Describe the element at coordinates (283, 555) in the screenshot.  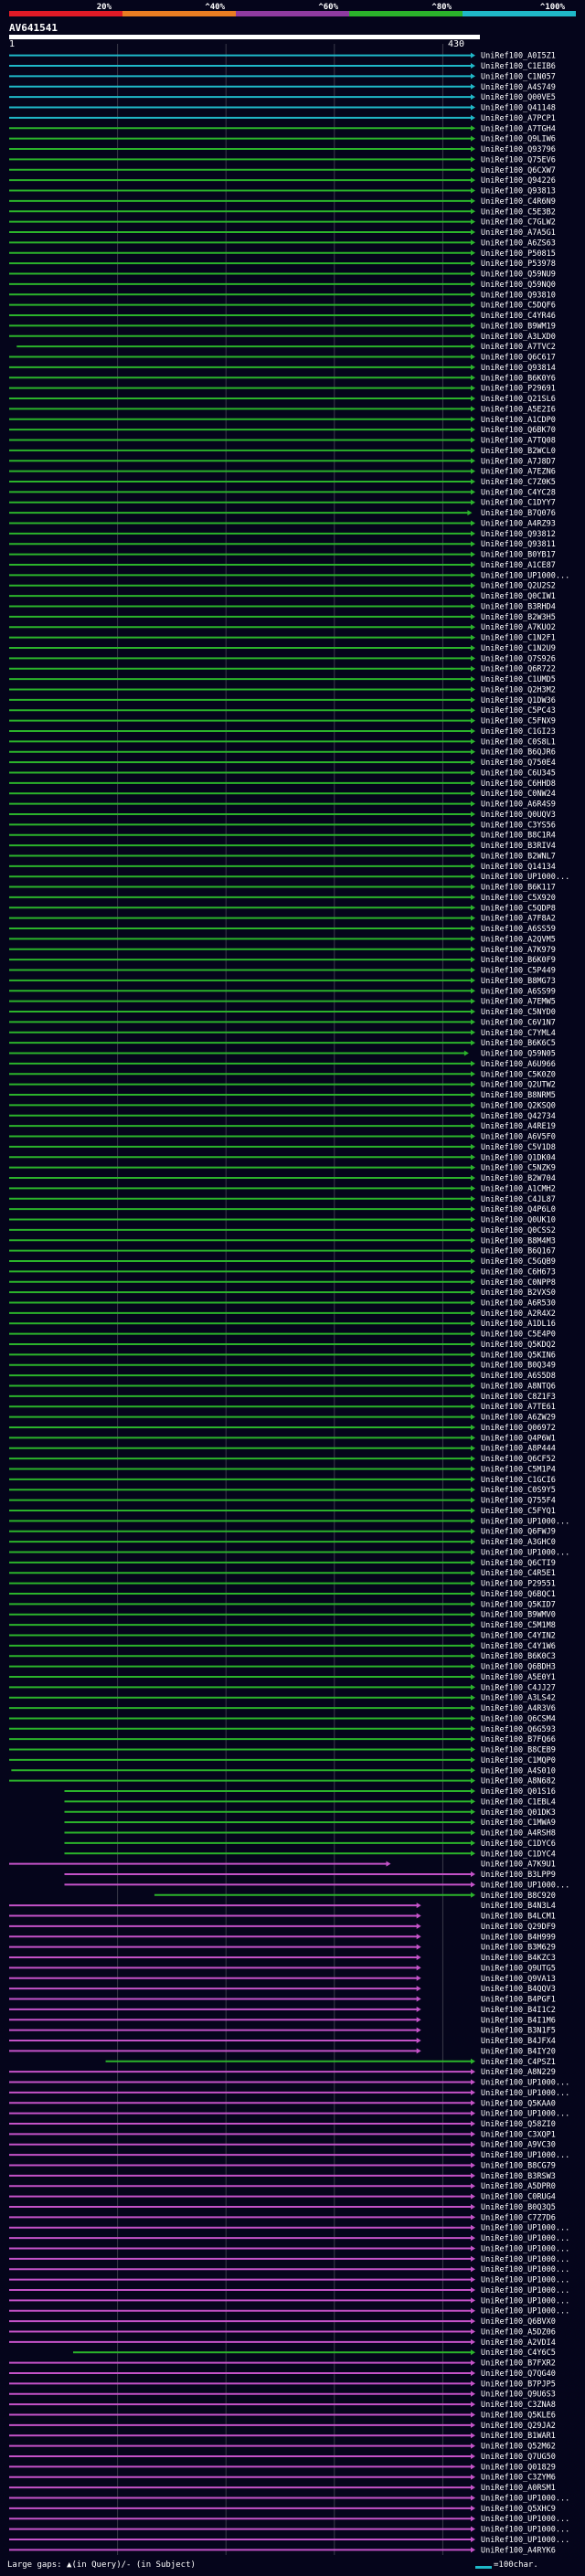
I see `hit-row: UniRef100_B0YB17` at that location.